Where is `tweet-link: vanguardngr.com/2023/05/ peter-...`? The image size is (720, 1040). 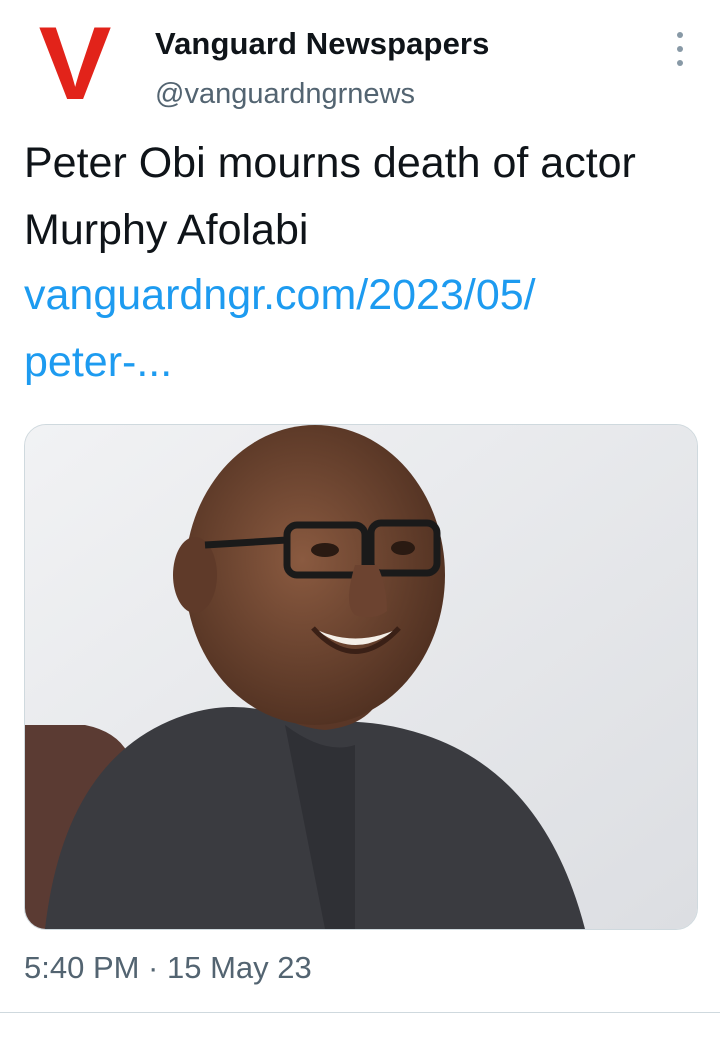 tweet-link: vanguardngr.com/2023/05/ peter-... is located at coordinates (360, 329).